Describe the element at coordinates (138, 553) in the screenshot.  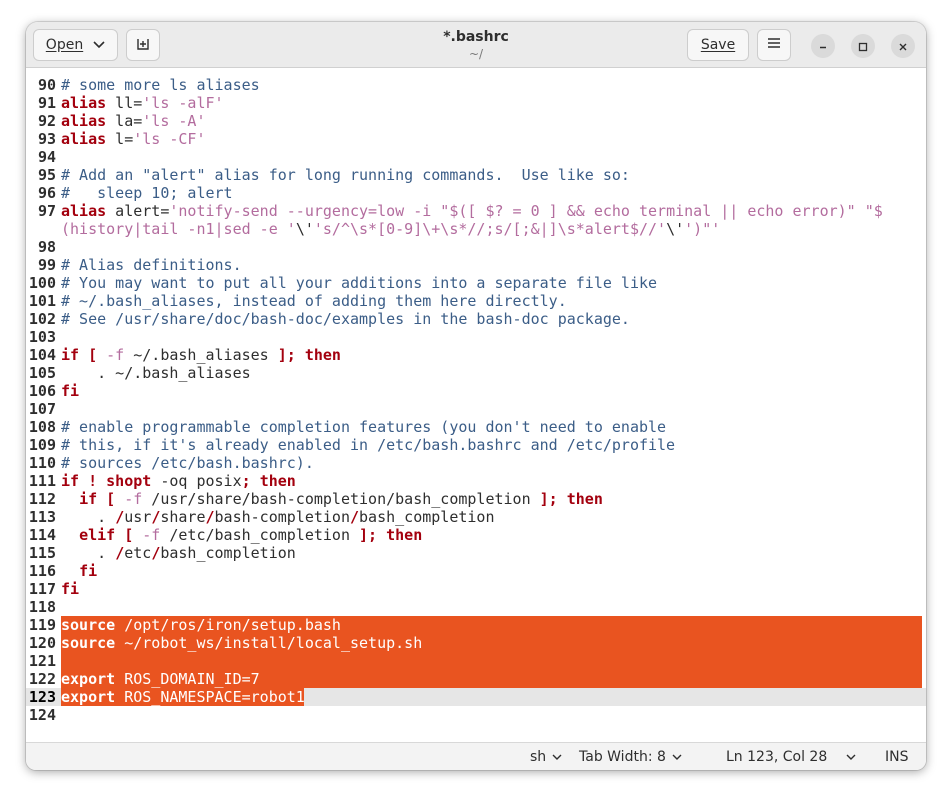
I see `code-token: etc` at that location.